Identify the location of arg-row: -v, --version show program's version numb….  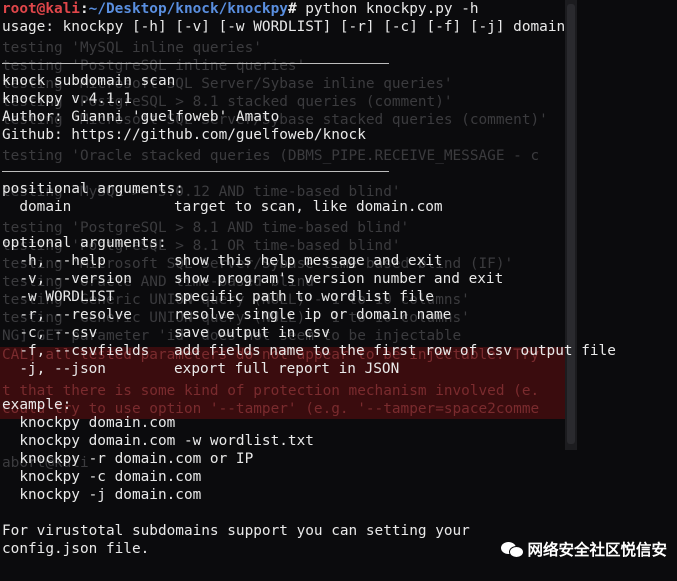
(338, 279).